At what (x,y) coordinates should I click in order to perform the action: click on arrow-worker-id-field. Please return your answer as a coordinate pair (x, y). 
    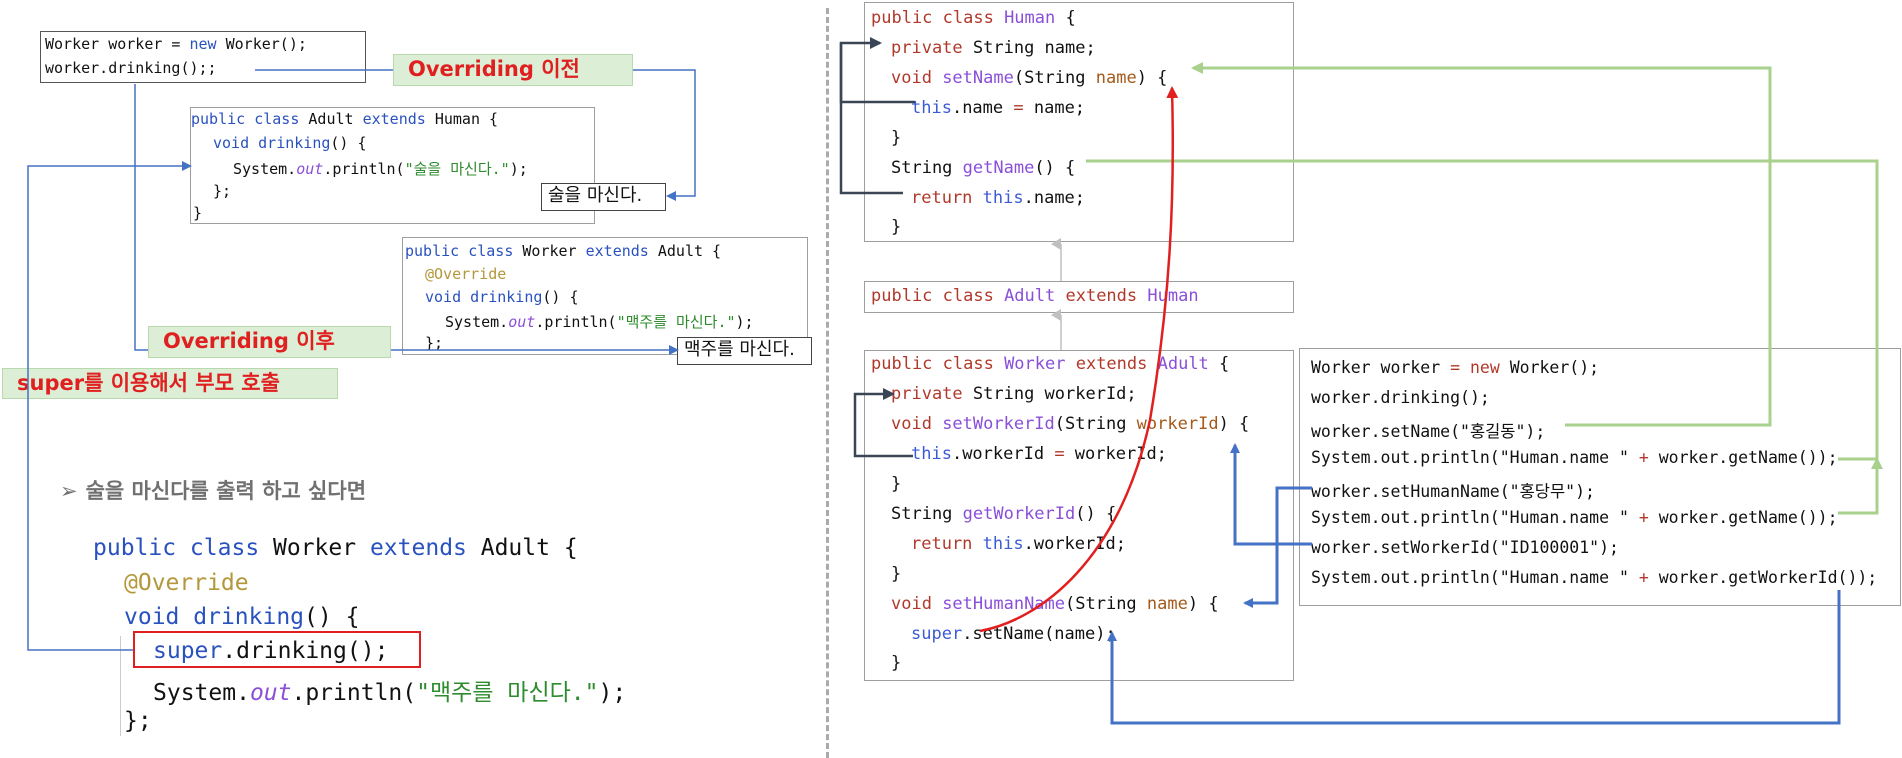
    Looking at the image, I should click on (883, 423).